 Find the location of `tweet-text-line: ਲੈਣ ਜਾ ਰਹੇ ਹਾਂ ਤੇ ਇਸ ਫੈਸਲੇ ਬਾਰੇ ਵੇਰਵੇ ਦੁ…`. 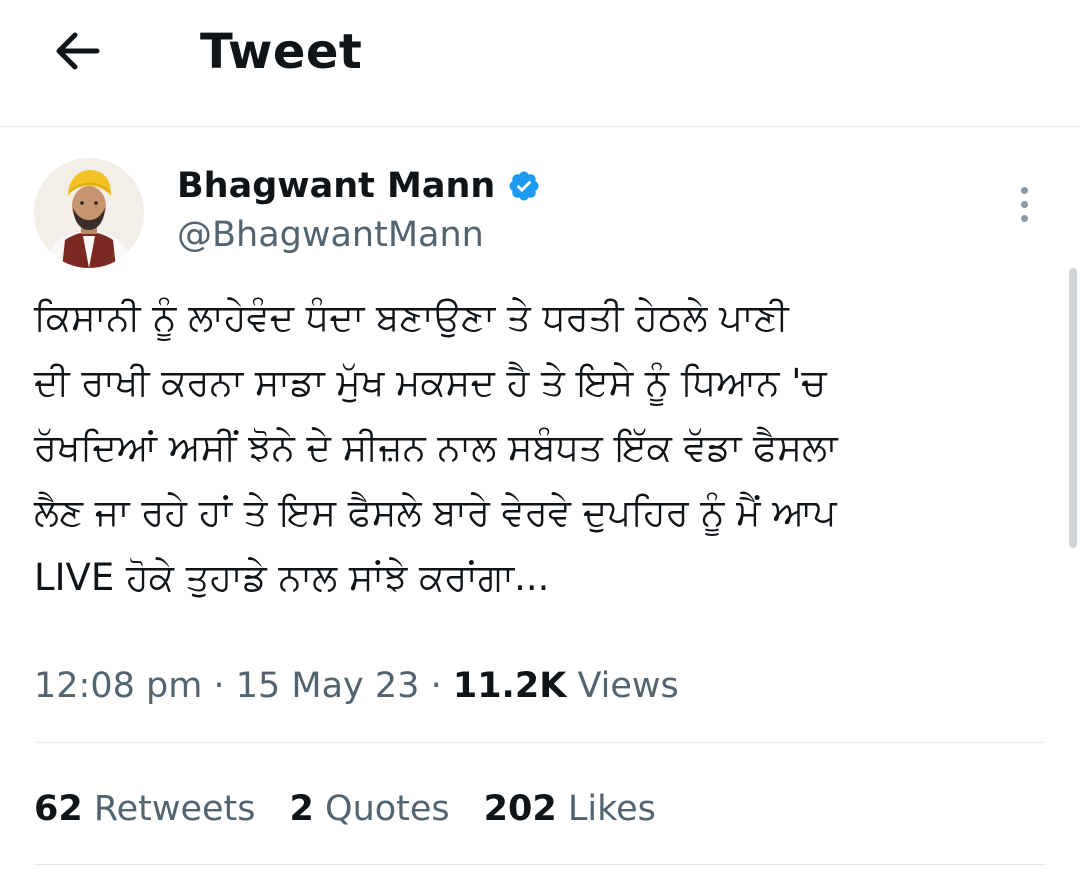

tweet-text-line: ਲੈਣ ਜਾ ਰਹੇ ਹਾਂ ਤੇ ਇਸ ਫੈਸਲੇ ਬਾਰੇ ਵੇਰਵੇ ਦੁ… is located at coordinates (435, 512).